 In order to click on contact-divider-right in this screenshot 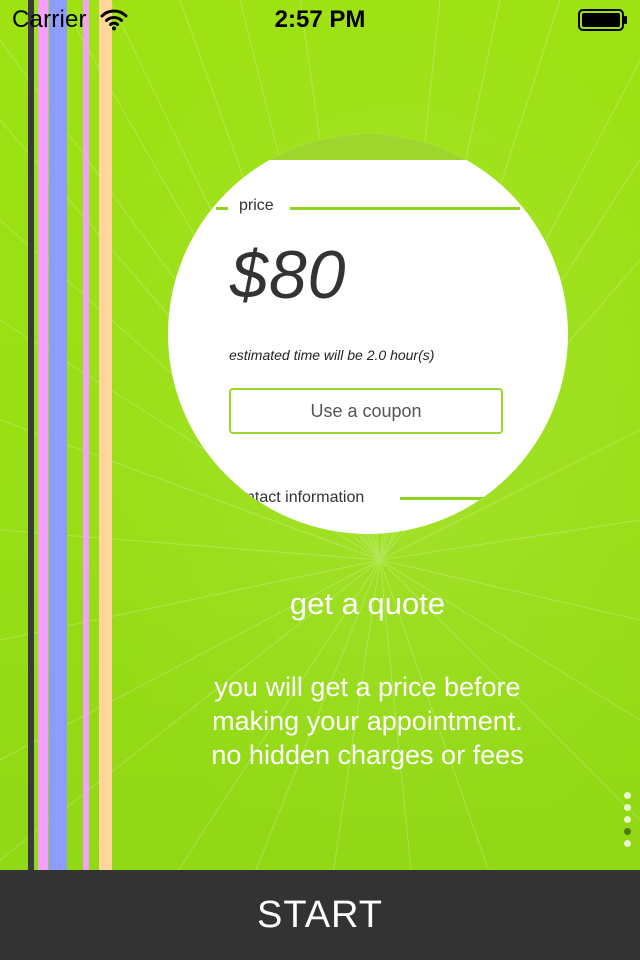, I will do `click(455, 498)`.